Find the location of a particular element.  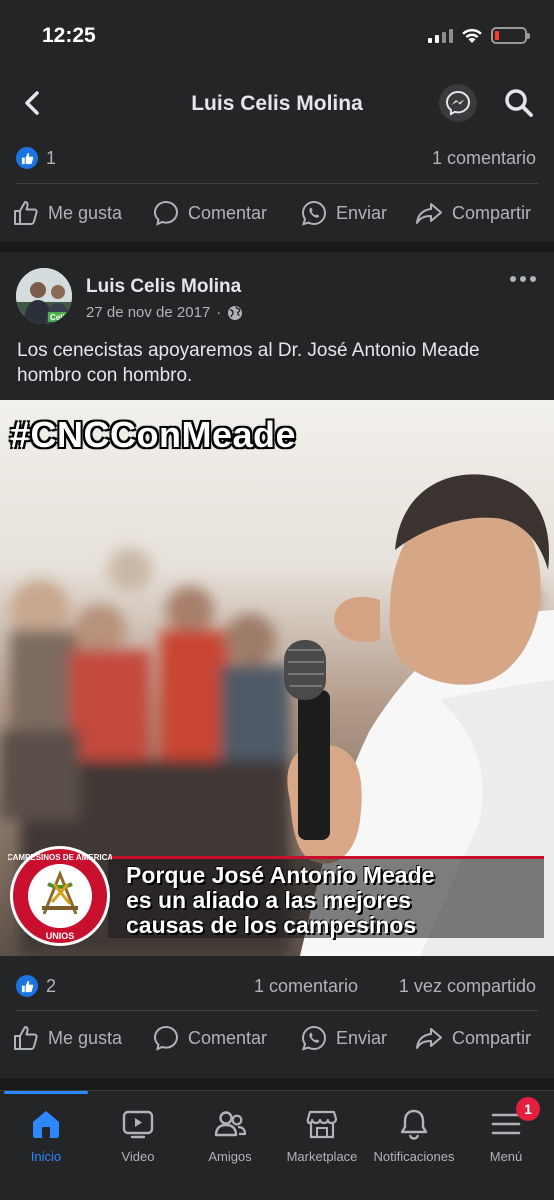

search-icon is located at coordinates (519, 103).